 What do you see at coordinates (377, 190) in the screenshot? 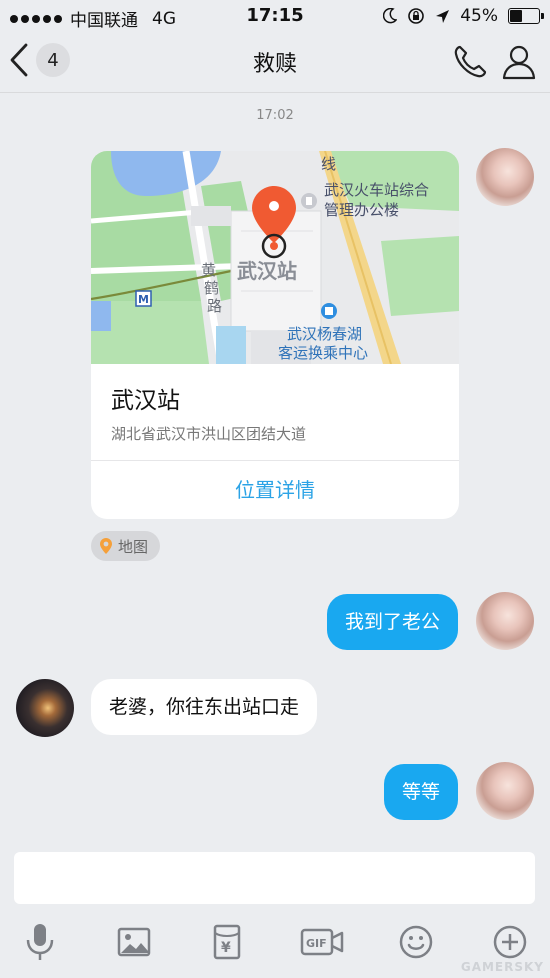
I see `map-label-office-line1: 武汉火车站综合` at bounding box center [377, 190].